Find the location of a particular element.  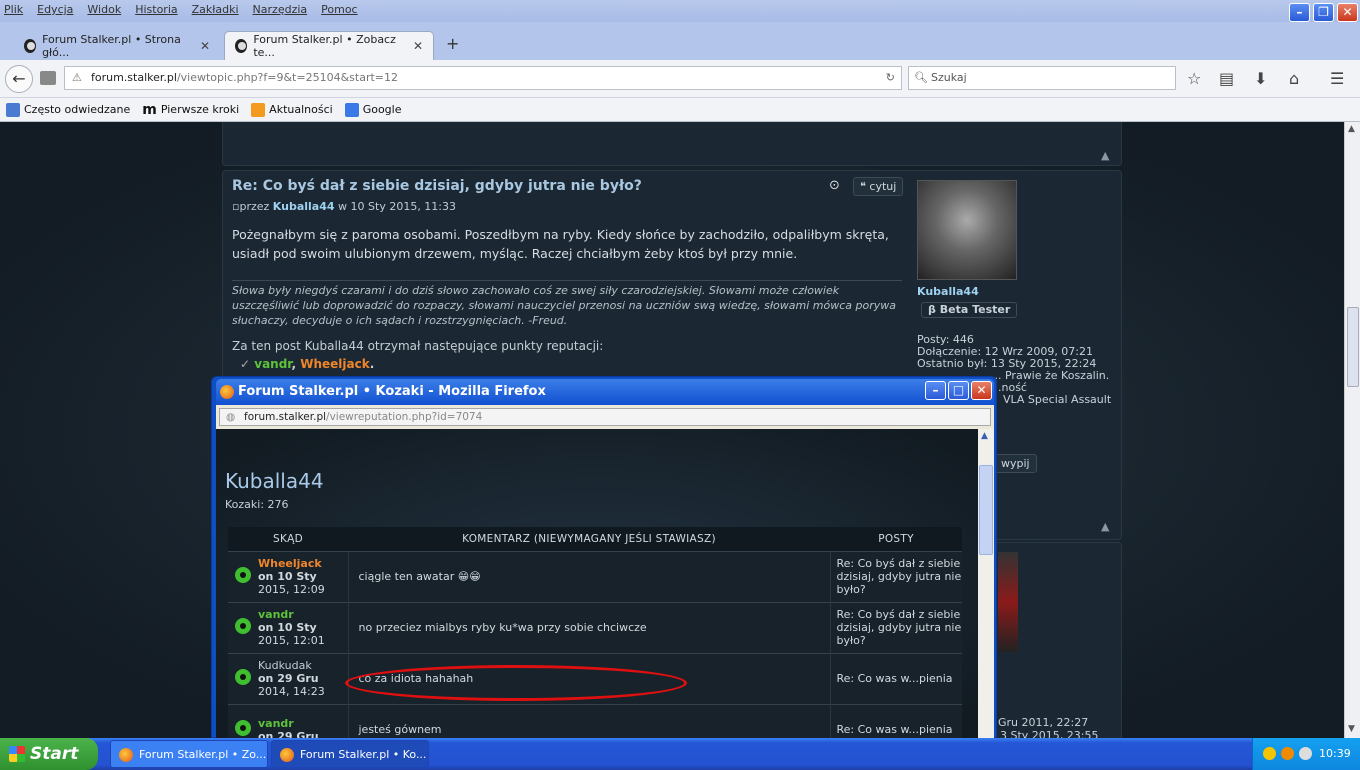

popup-maximize-button: □ is located at coordinates (958, 390).